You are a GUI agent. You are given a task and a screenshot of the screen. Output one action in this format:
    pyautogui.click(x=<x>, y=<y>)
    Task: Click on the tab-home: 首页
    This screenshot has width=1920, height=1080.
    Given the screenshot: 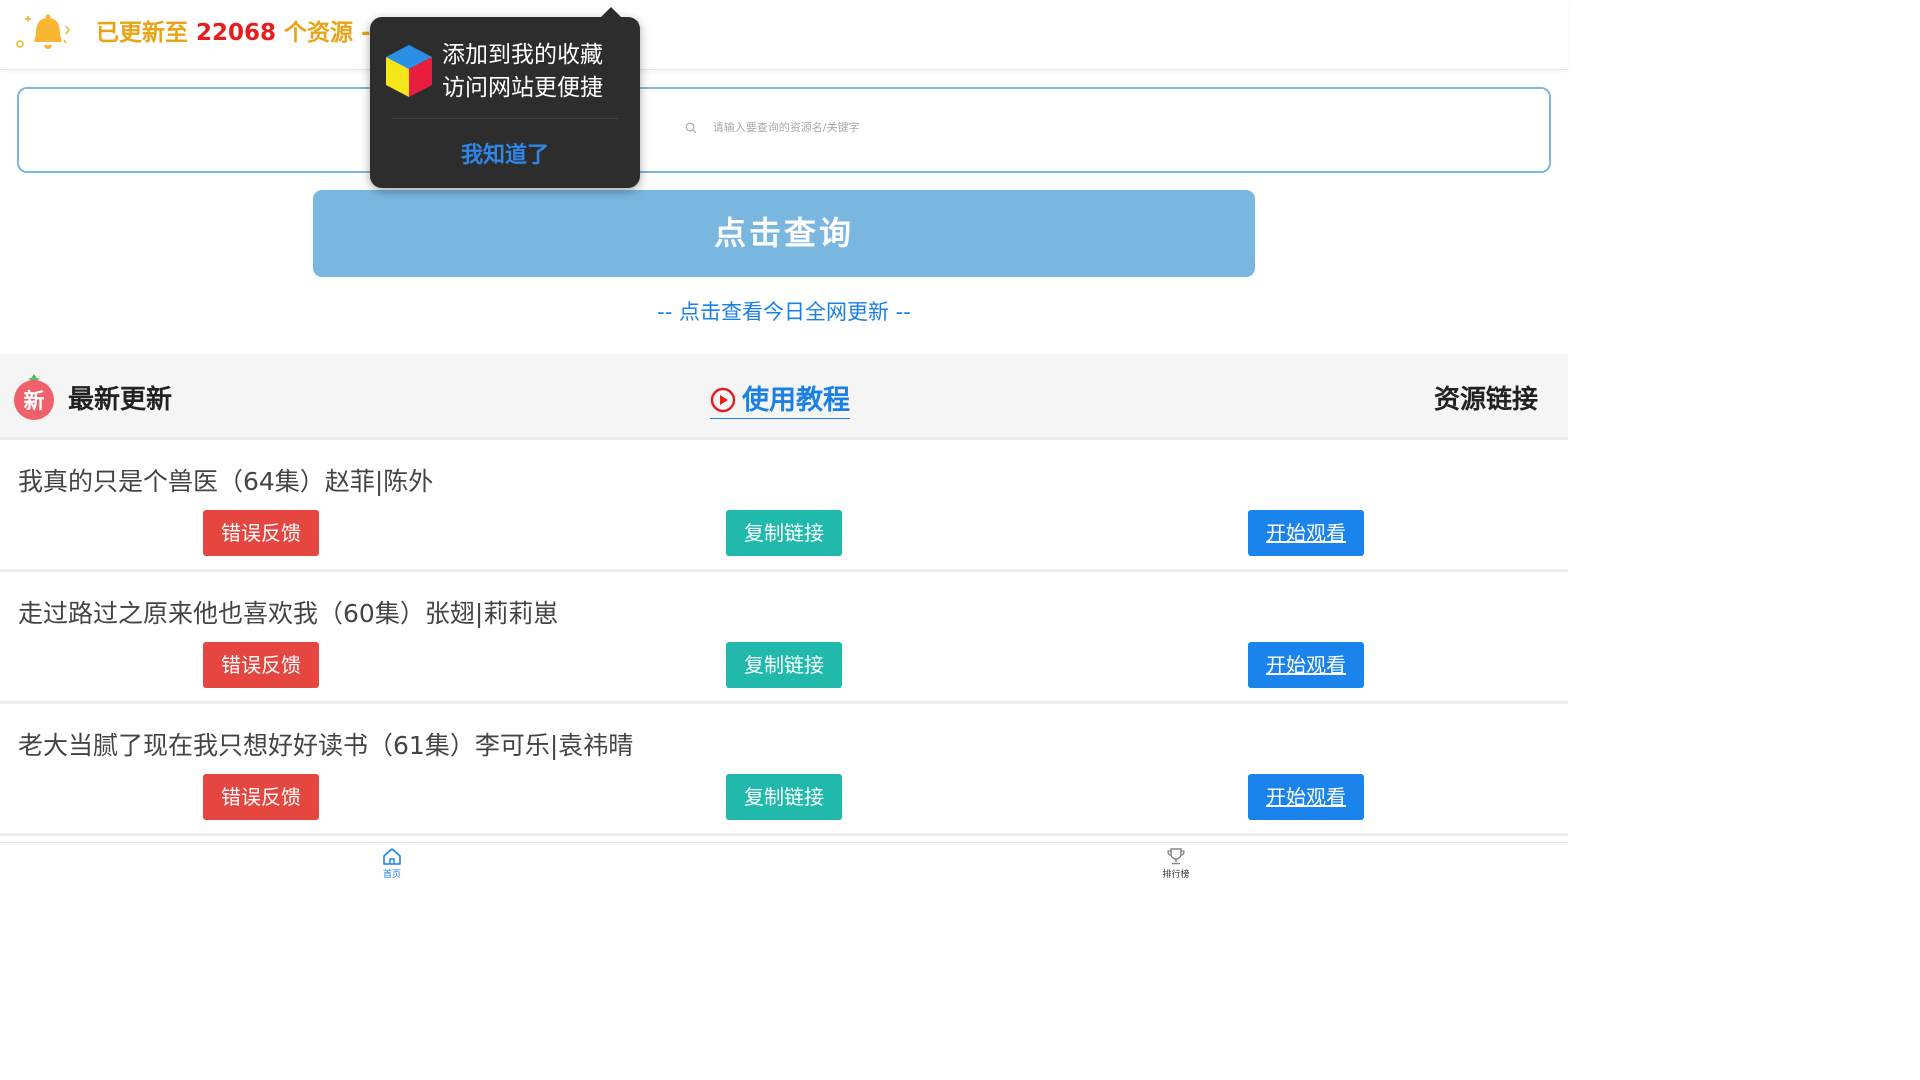 What is the action you would take?
    pyautogui.click(x=392, y=863)
    